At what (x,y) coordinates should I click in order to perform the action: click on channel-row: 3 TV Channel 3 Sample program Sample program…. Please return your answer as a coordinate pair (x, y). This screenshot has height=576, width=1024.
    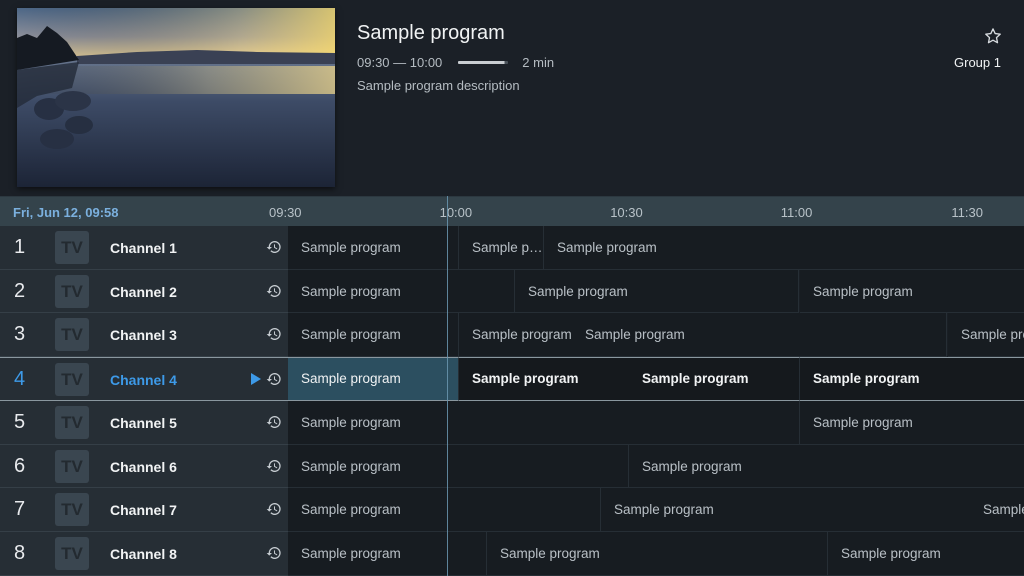
    Looking at the image, I should click on (512, 335).